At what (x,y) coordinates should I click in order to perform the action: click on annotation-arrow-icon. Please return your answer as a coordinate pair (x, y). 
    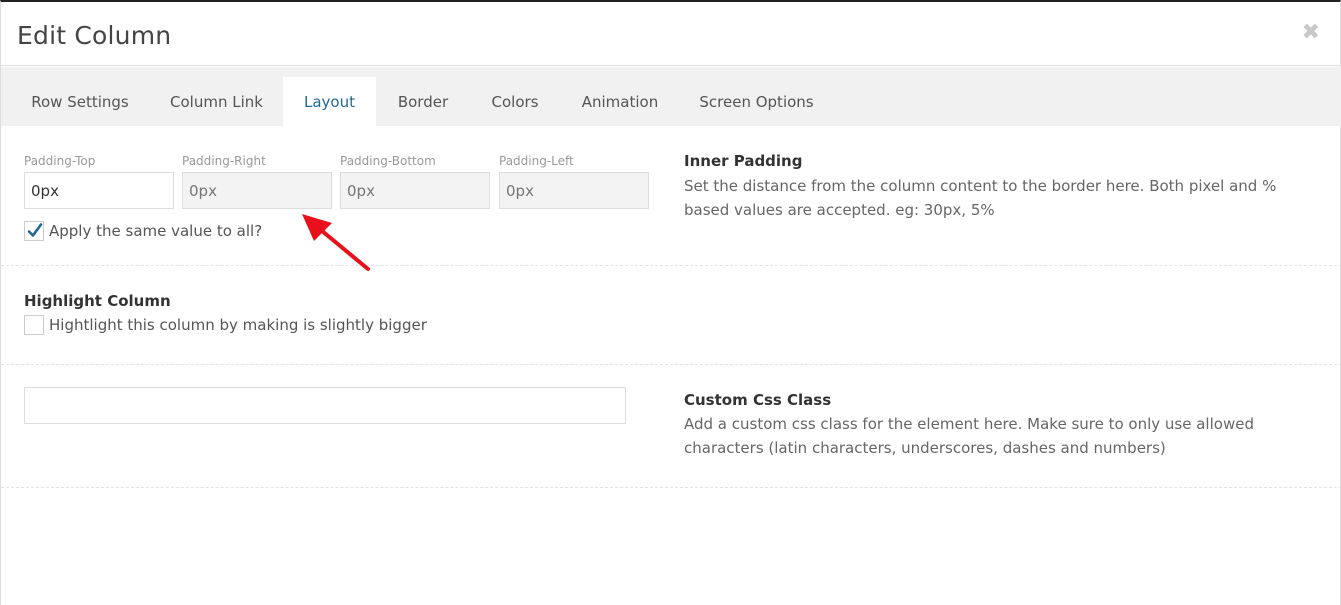
    Looking at the image, I should click on (336, 242).